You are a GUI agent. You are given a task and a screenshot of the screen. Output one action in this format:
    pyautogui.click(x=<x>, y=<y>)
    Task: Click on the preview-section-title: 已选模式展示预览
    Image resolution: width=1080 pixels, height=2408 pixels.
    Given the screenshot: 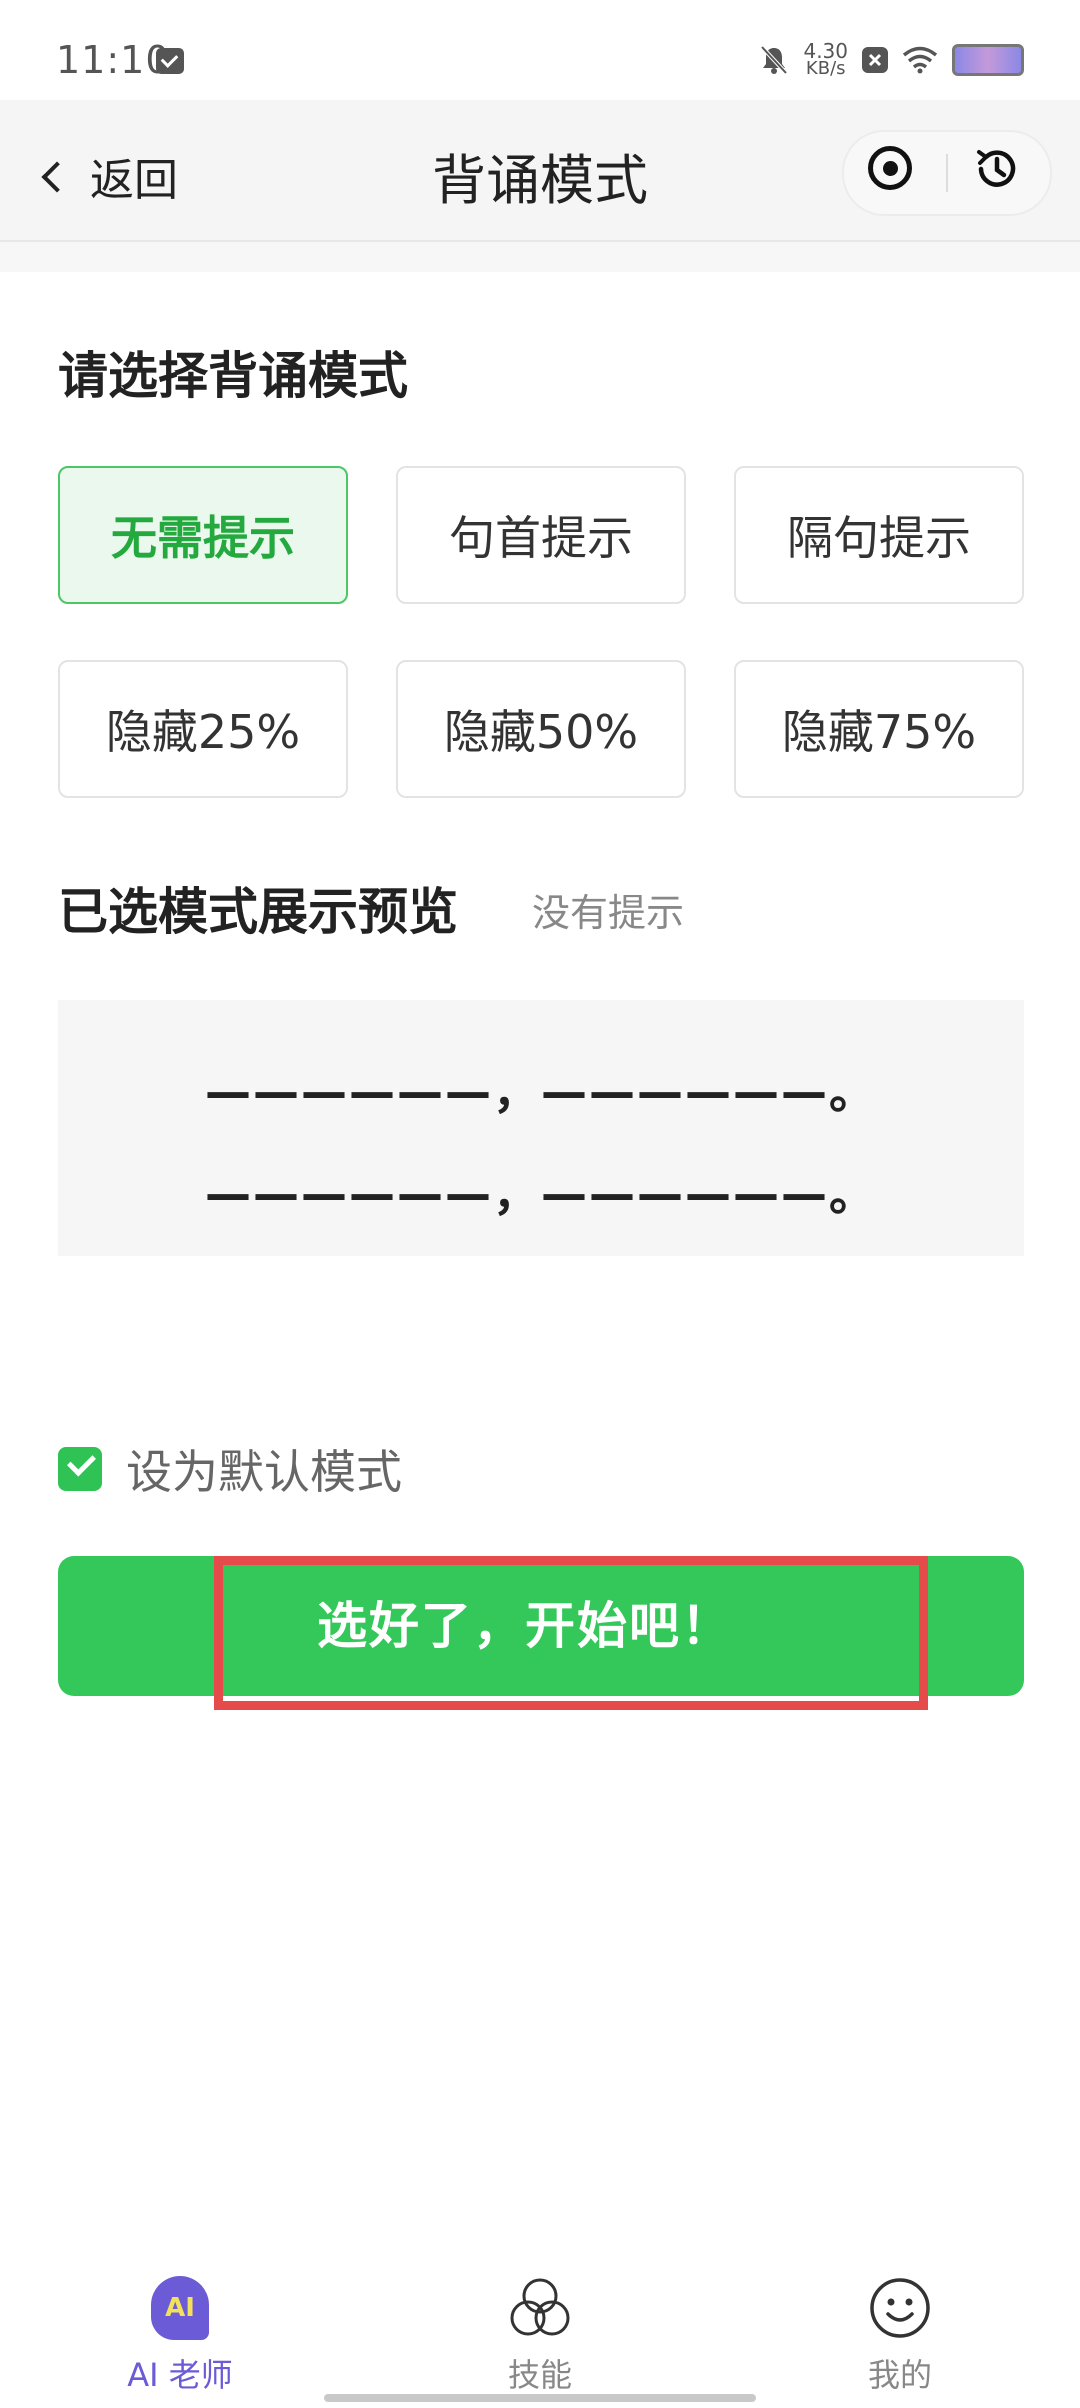 What is the action you would take?
    pyautogui.click(x=258, y=912)
    